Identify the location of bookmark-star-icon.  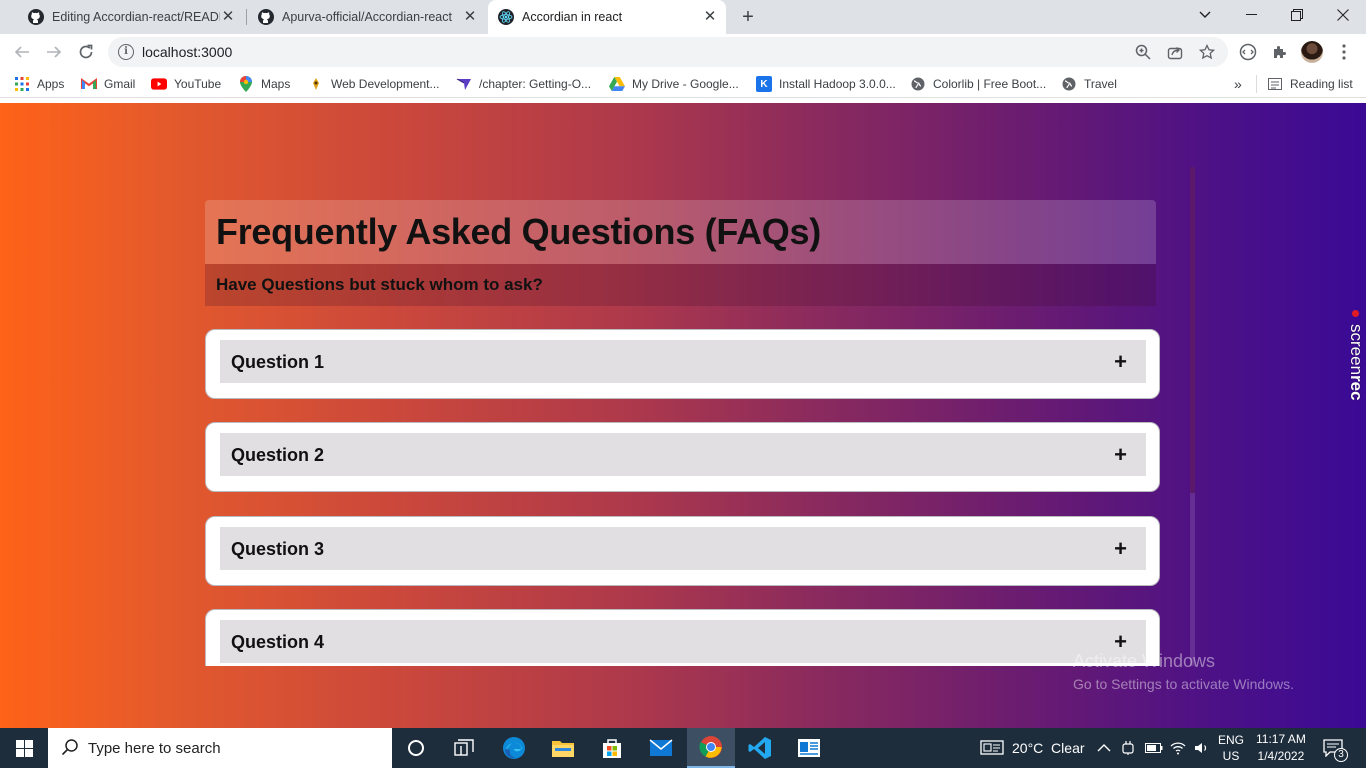
(1207, 52).